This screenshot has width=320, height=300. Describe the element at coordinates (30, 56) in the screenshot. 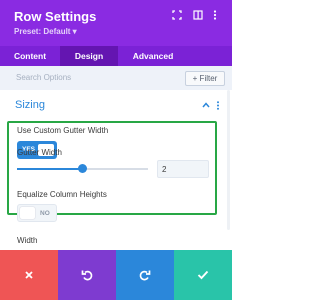

I see `tab-content: Content` at that location.